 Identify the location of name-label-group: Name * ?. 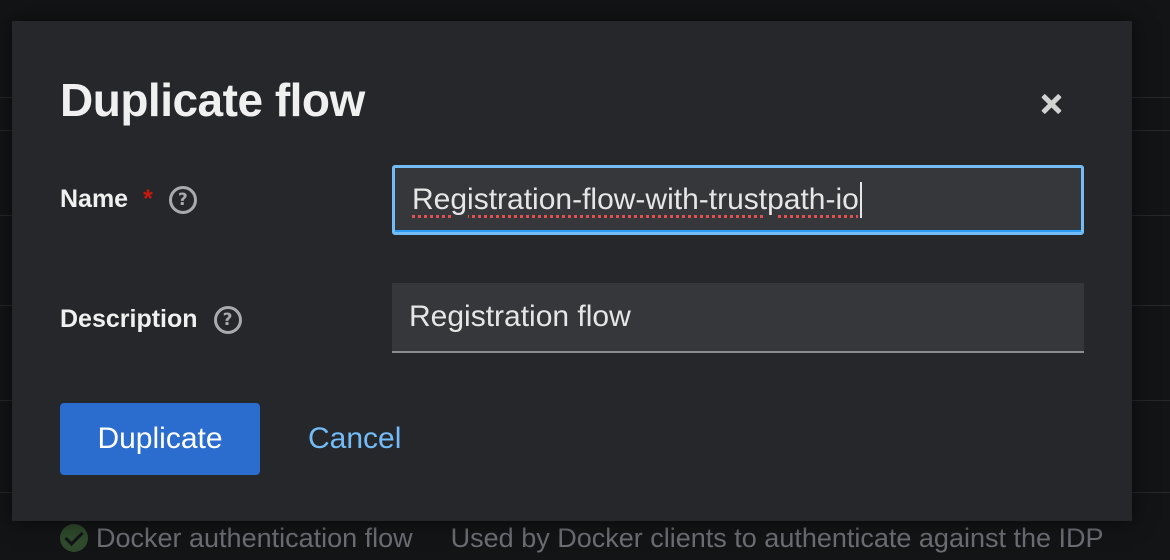
(128, 199).